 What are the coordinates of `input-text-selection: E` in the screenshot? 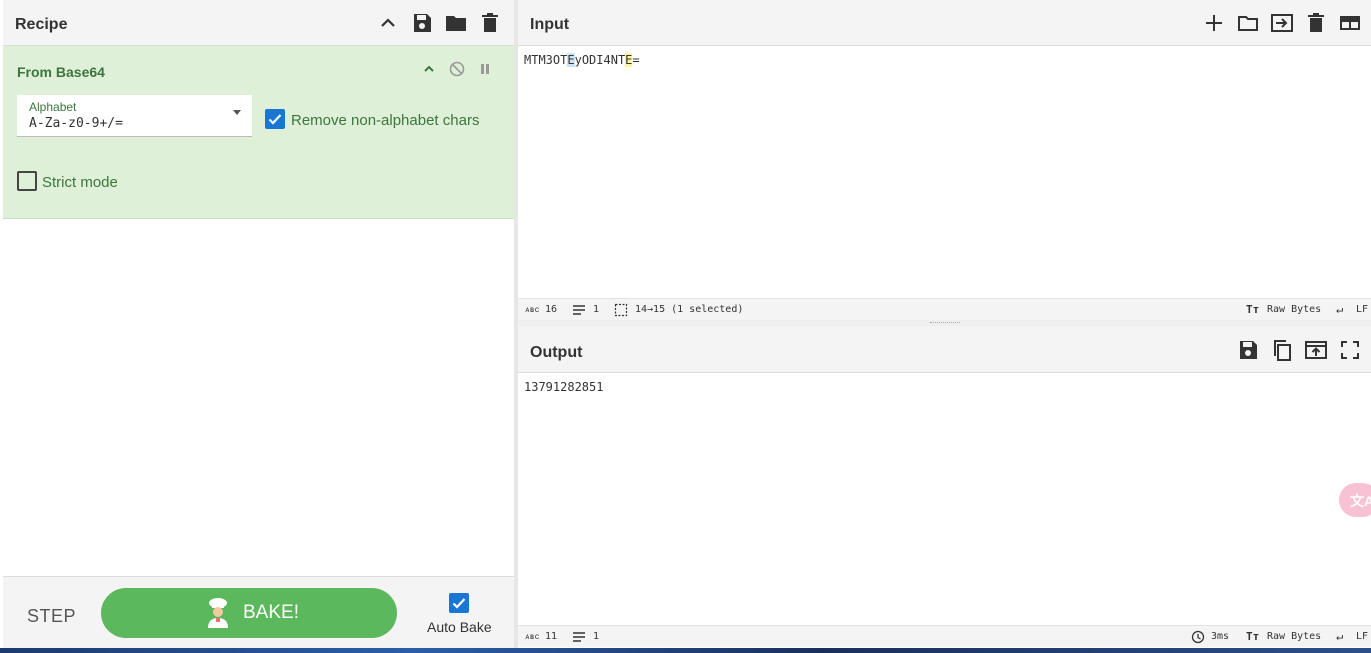 It's located at (571, 60).